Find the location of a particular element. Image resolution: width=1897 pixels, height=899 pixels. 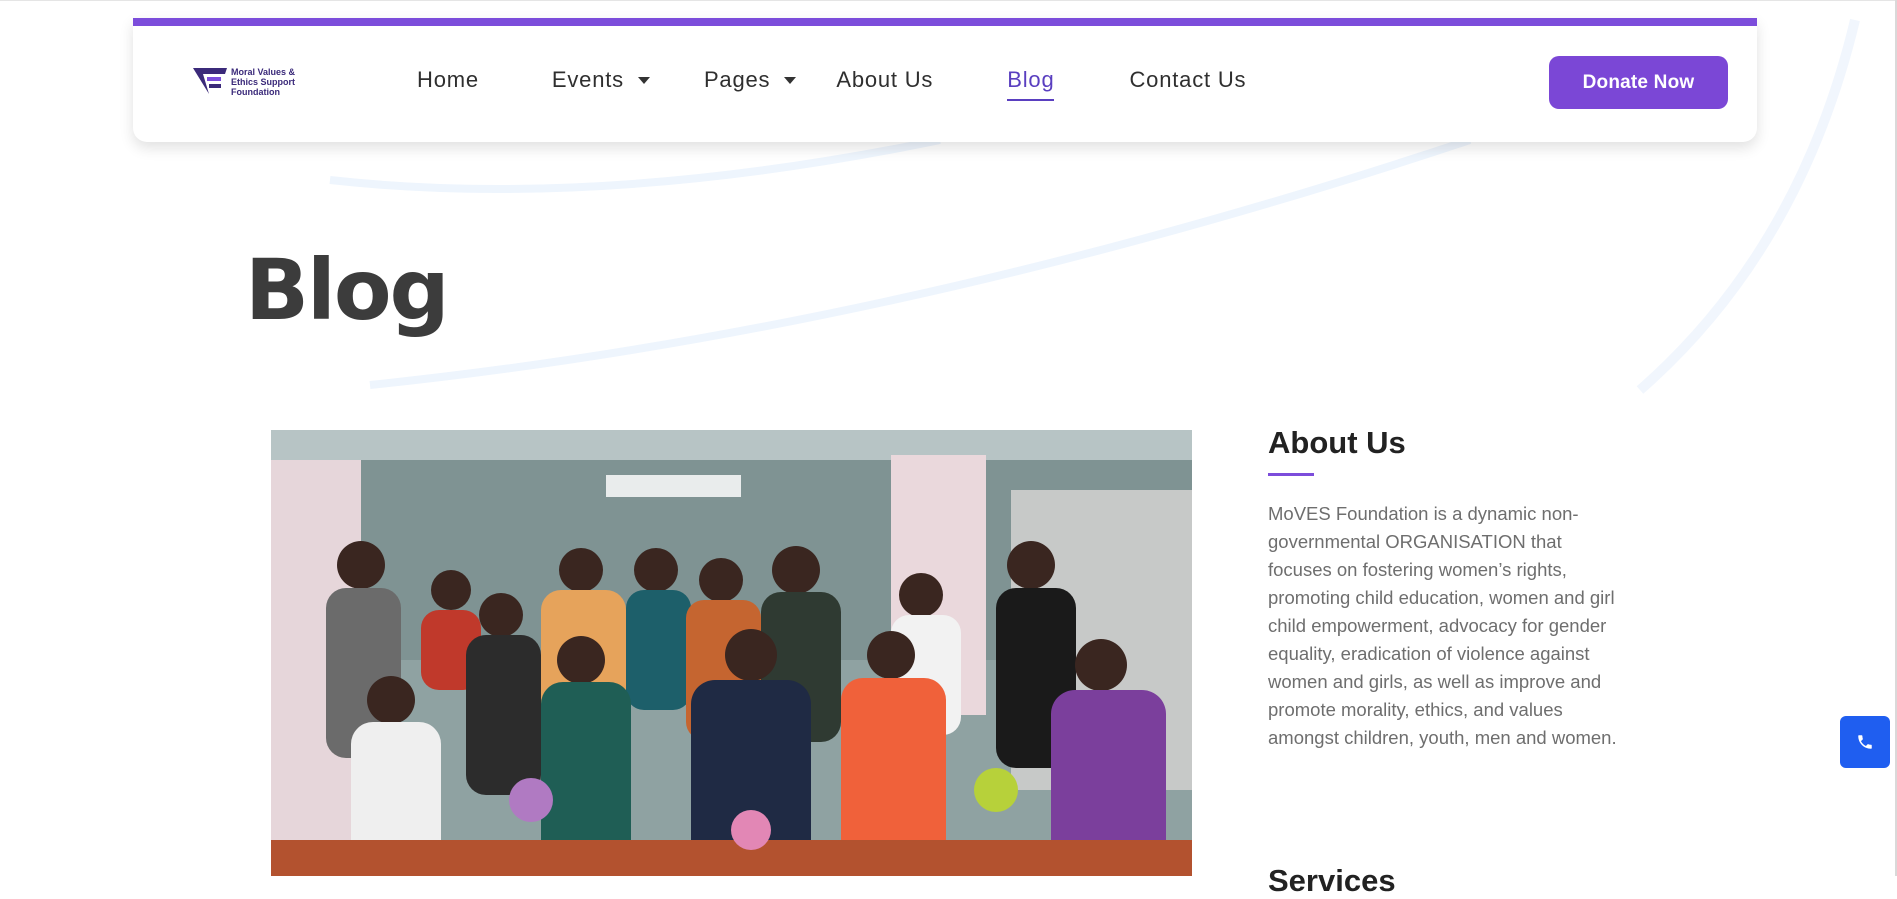

services-heading: Services is located at coordinates (1332, 880).